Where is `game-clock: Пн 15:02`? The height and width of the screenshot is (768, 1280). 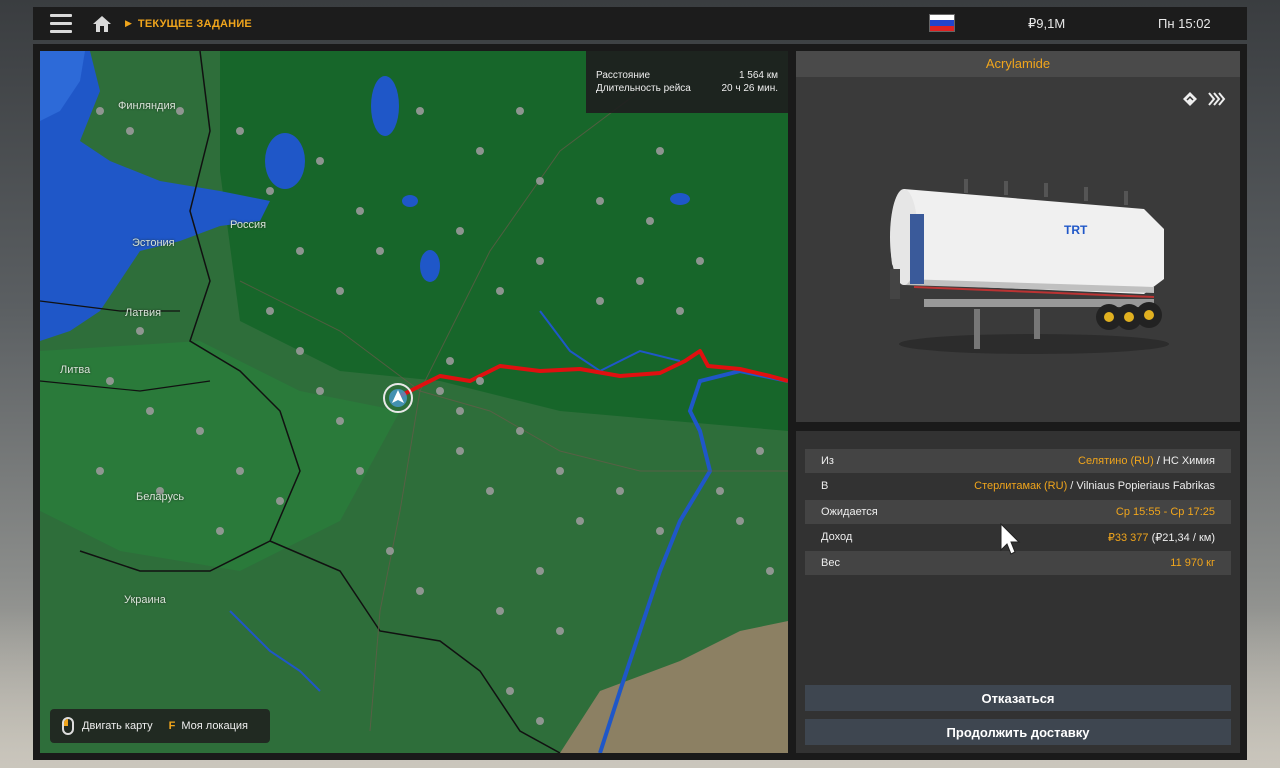
game-clock: Пн 15:02 is located at coordinates (1184, 23).